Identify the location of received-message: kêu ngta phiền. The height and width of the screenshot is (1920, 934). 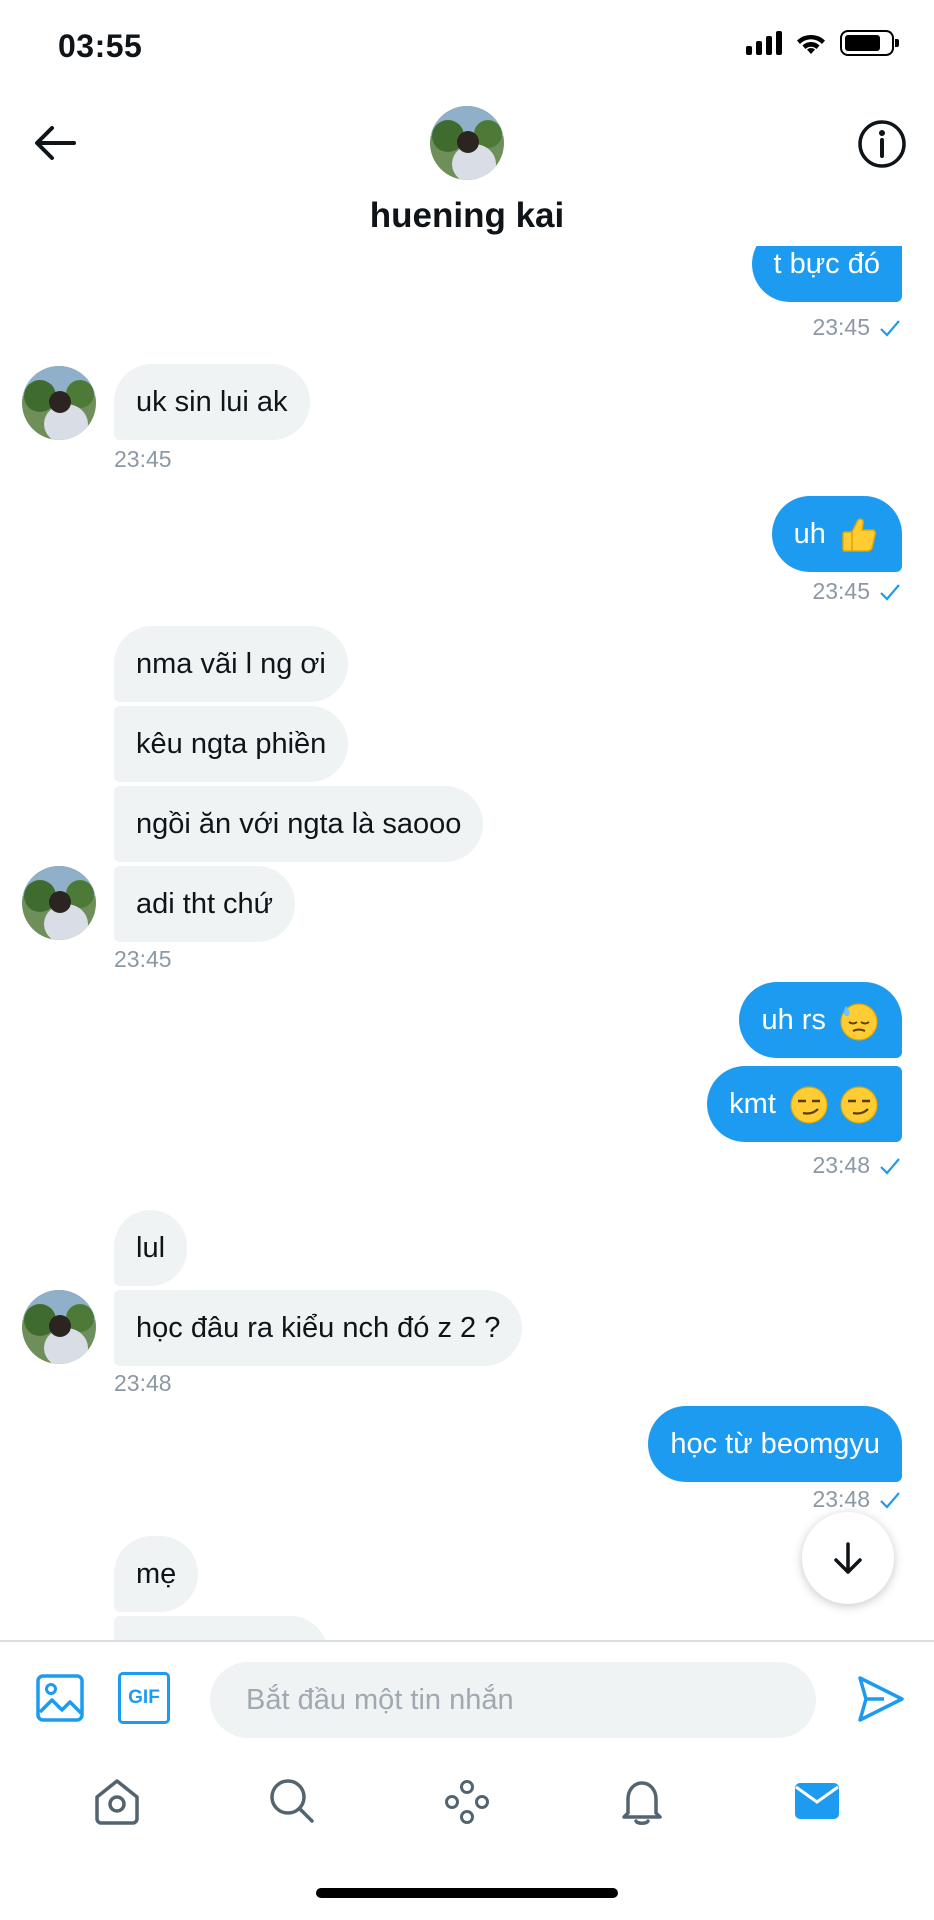
(231, 744).